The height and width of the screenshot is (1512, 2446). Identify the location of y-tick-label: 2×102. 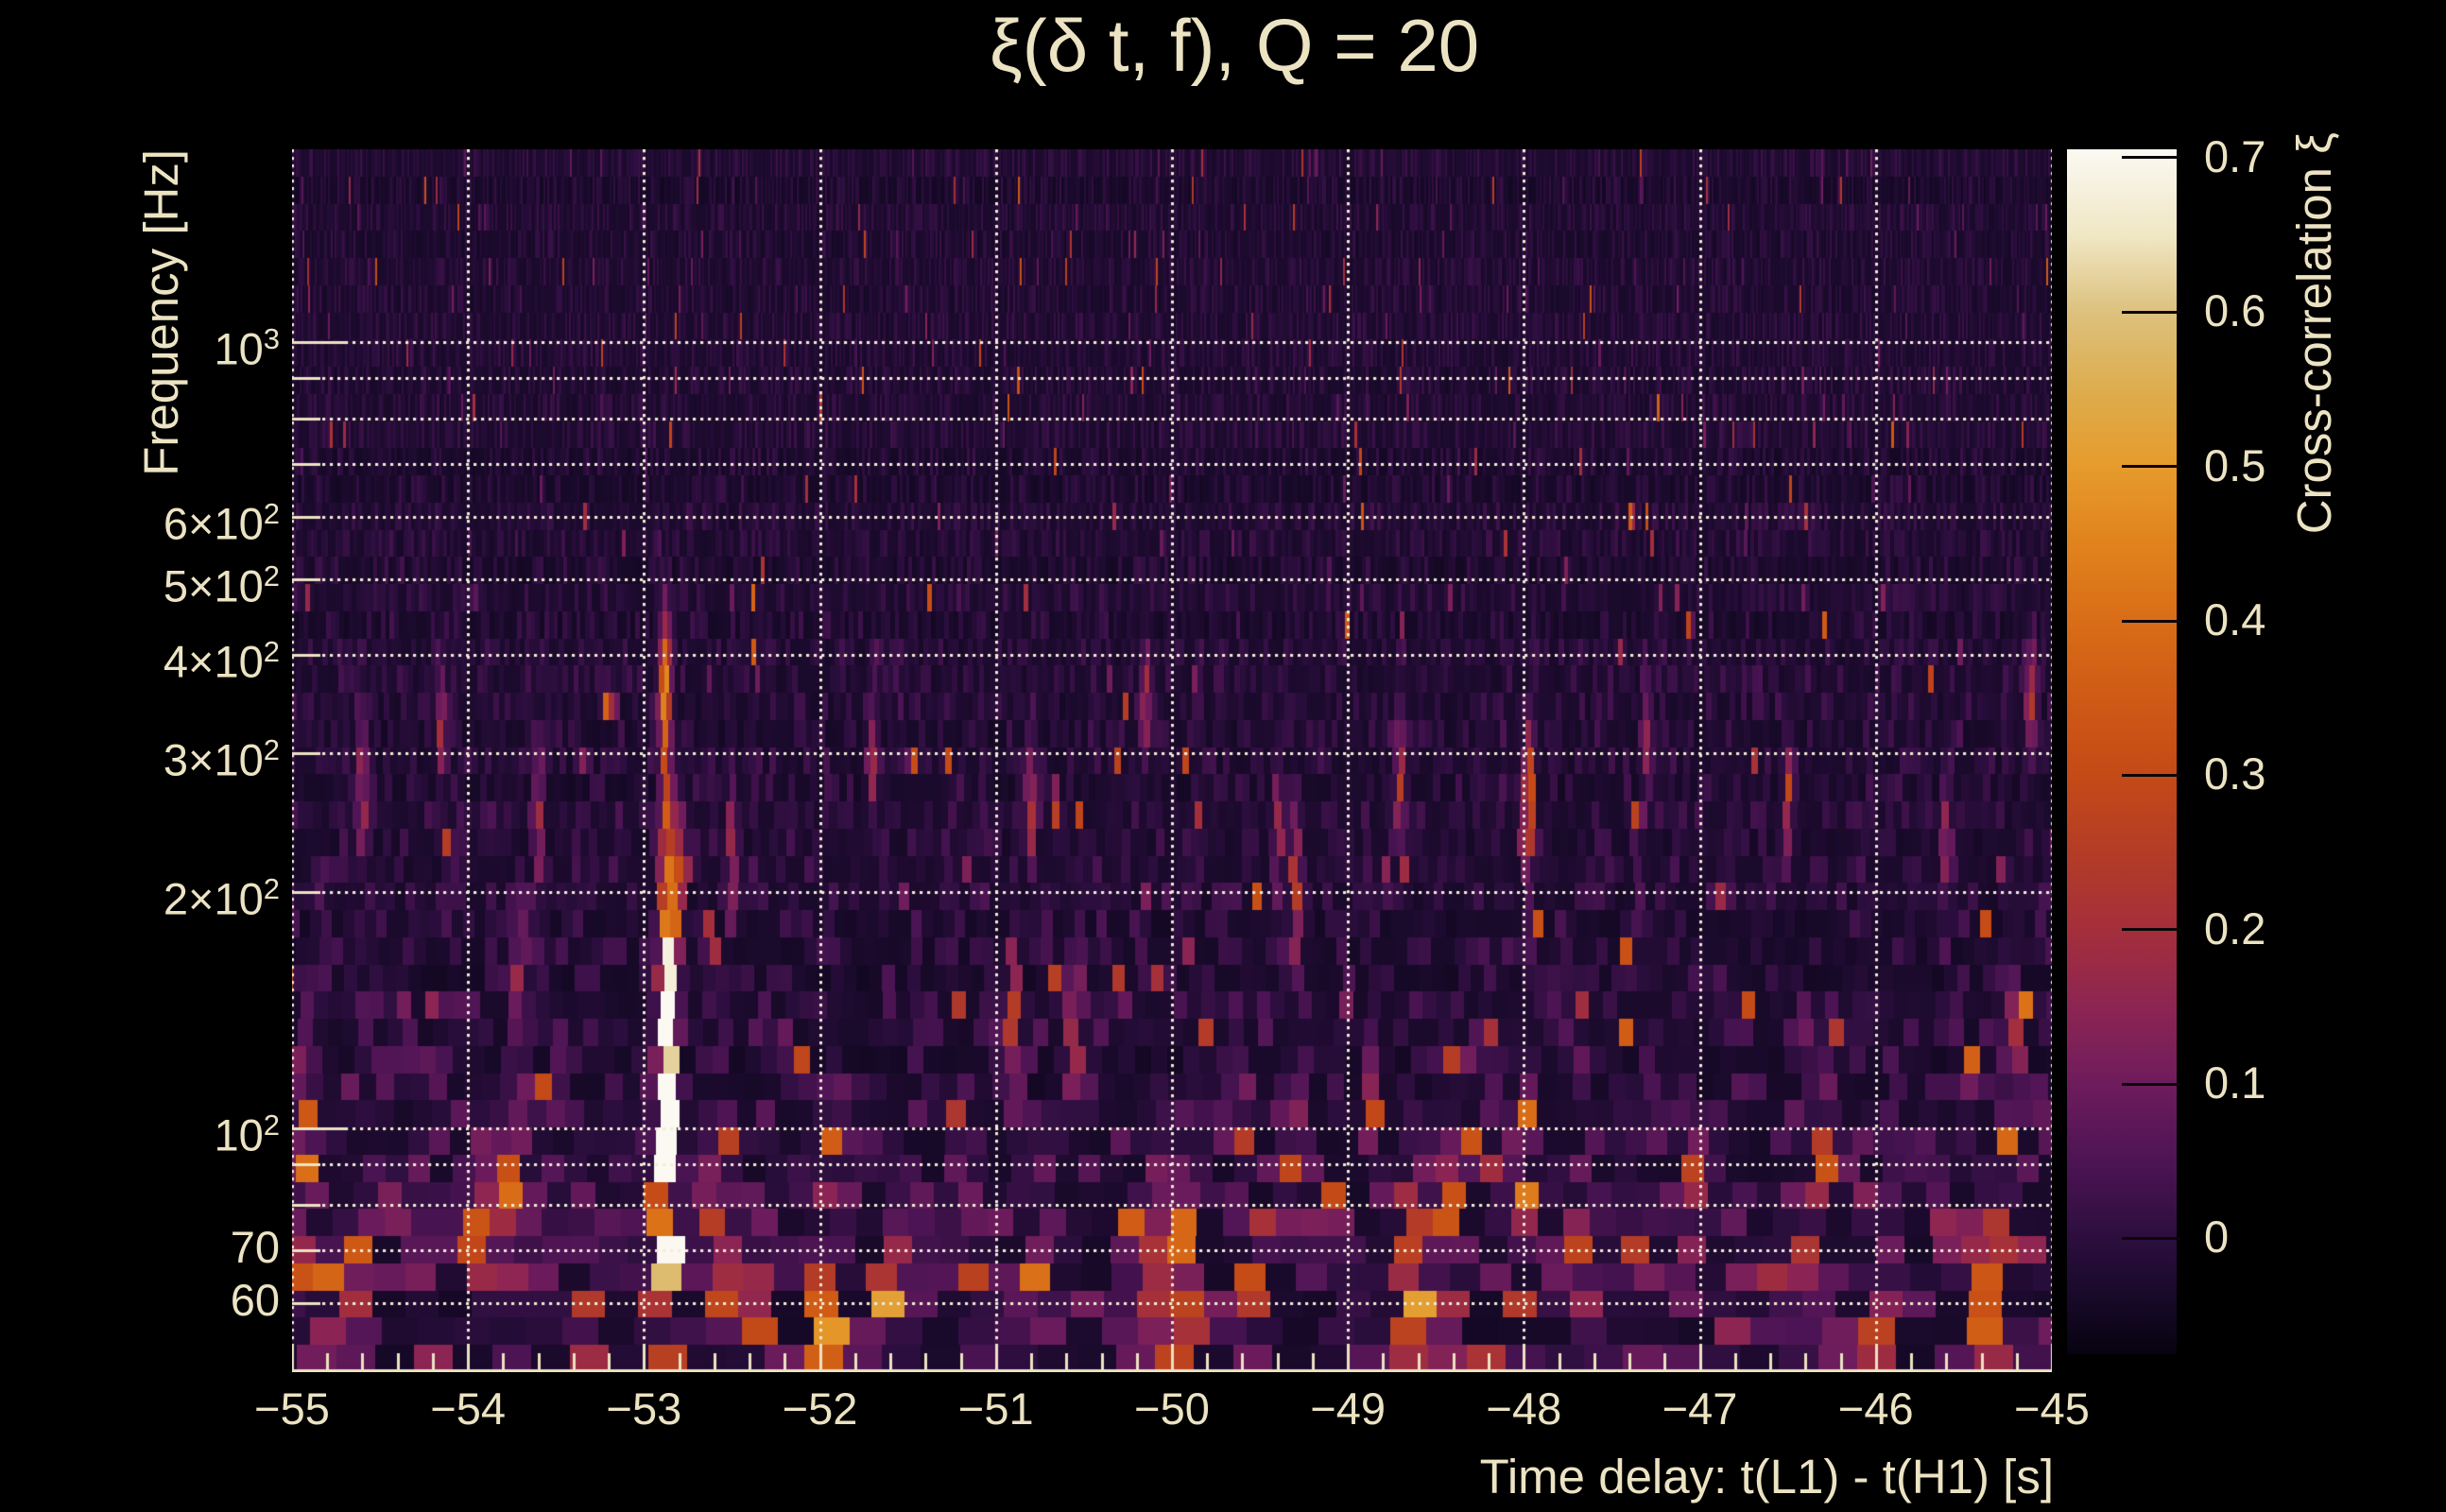
(221, 897).